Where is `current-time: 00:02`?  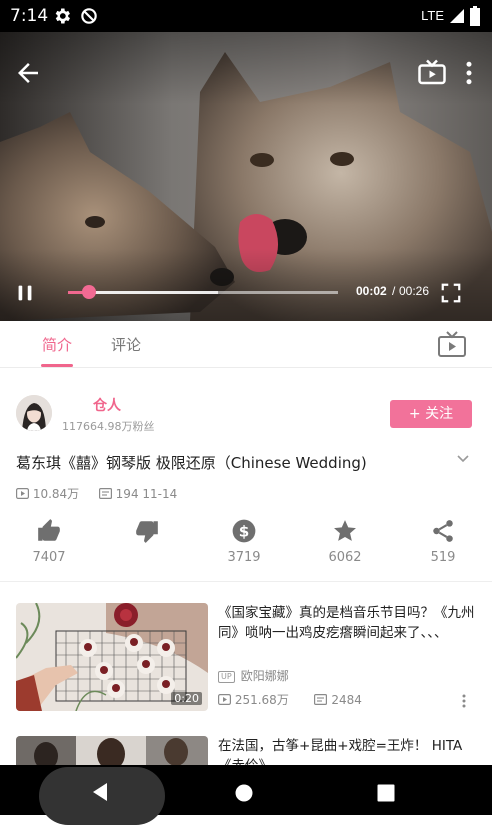
current-time: 00:02 is located at coordinates (371, 291).